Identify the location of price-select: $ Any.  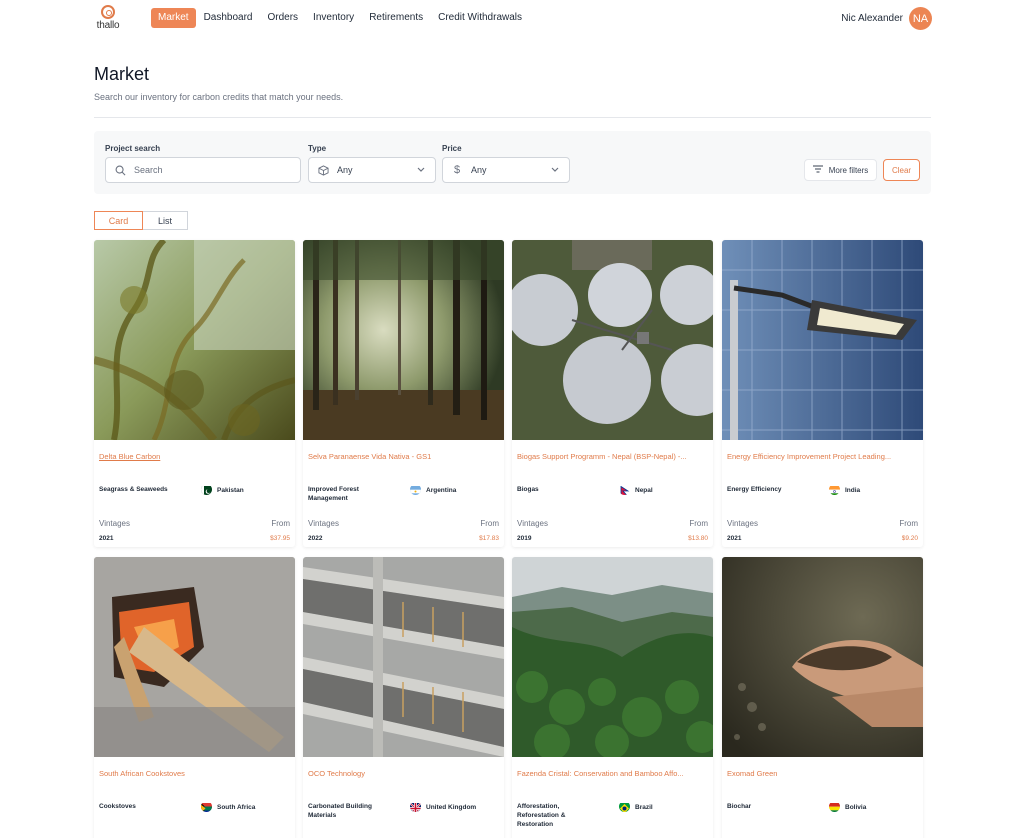
(506, 170).